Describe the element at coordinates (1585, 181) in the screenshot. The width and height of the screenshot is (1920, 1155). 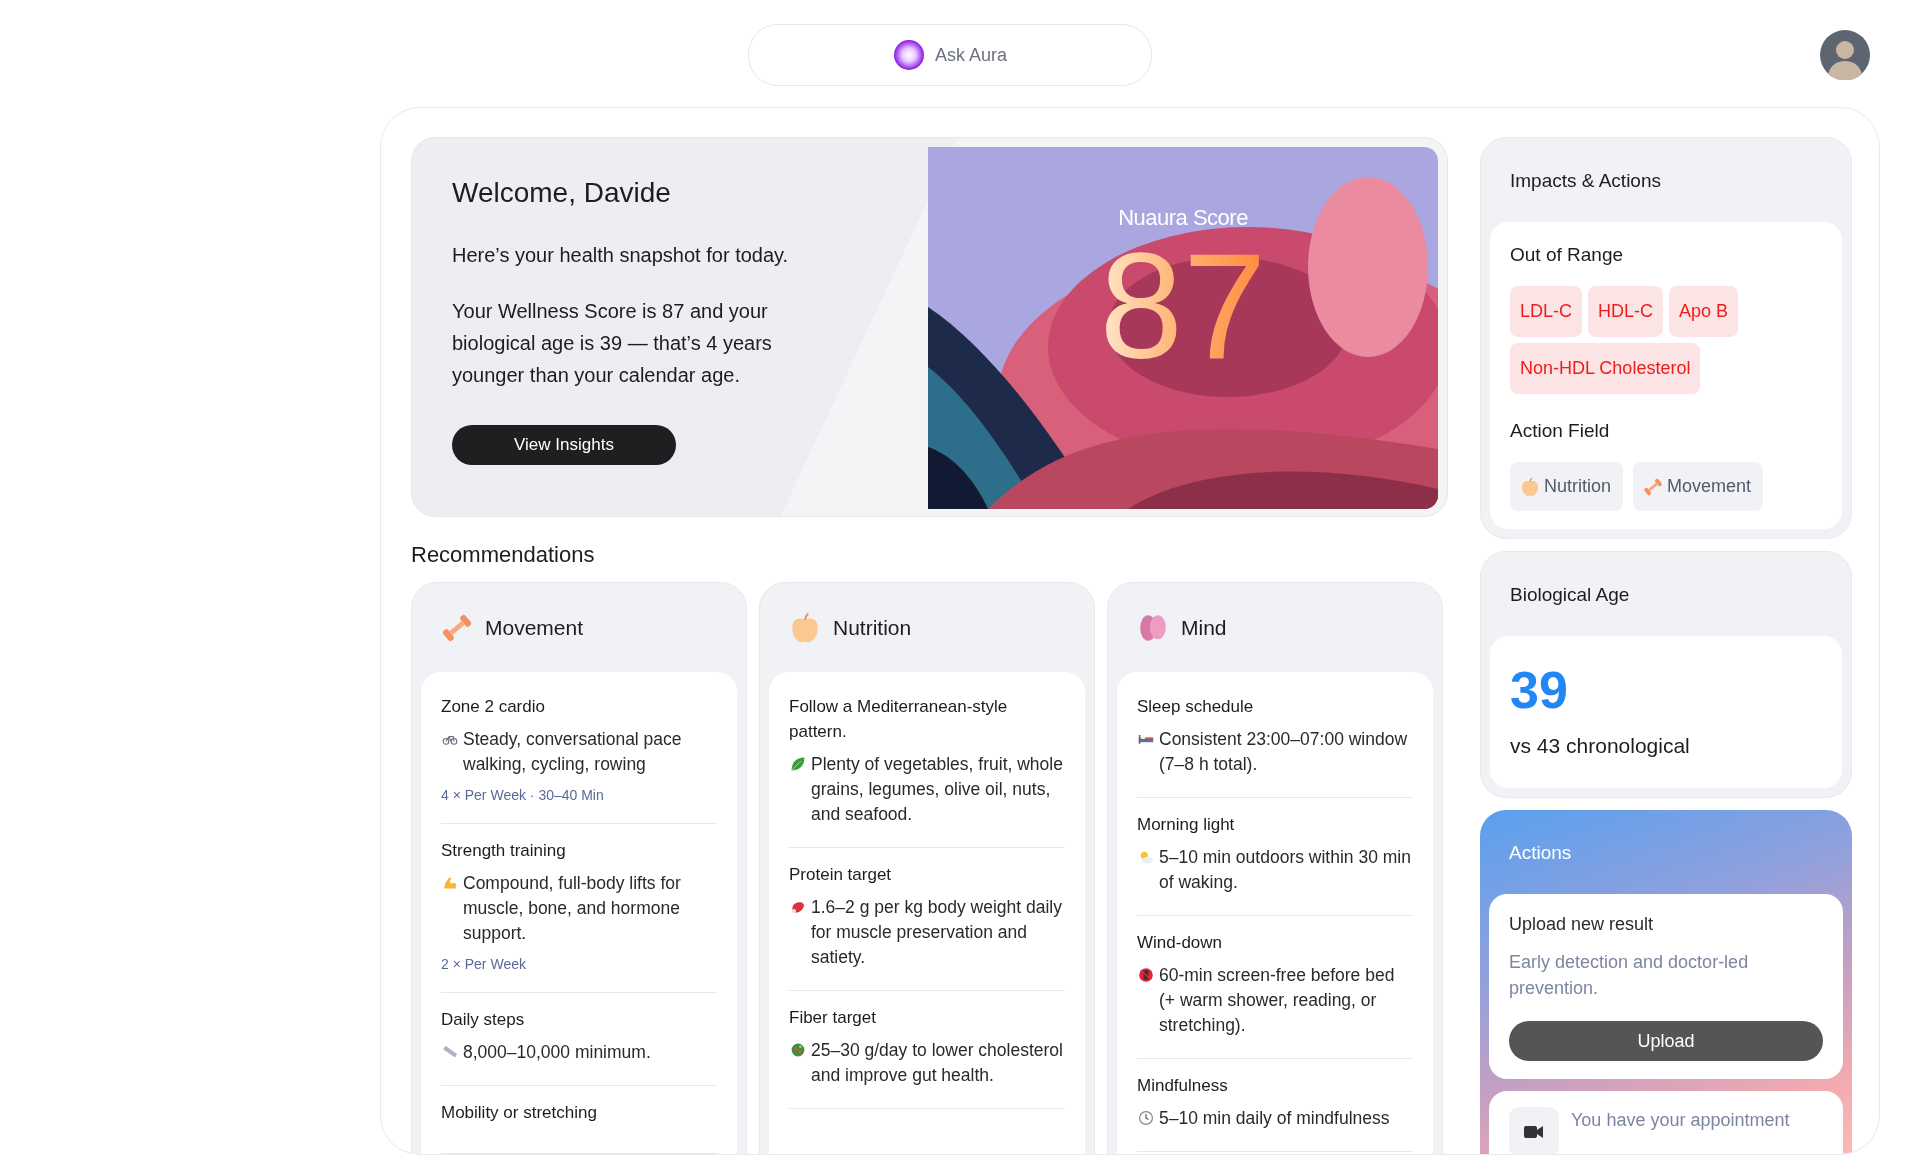
I see `panel-title: Impacts & Actions` at that location.